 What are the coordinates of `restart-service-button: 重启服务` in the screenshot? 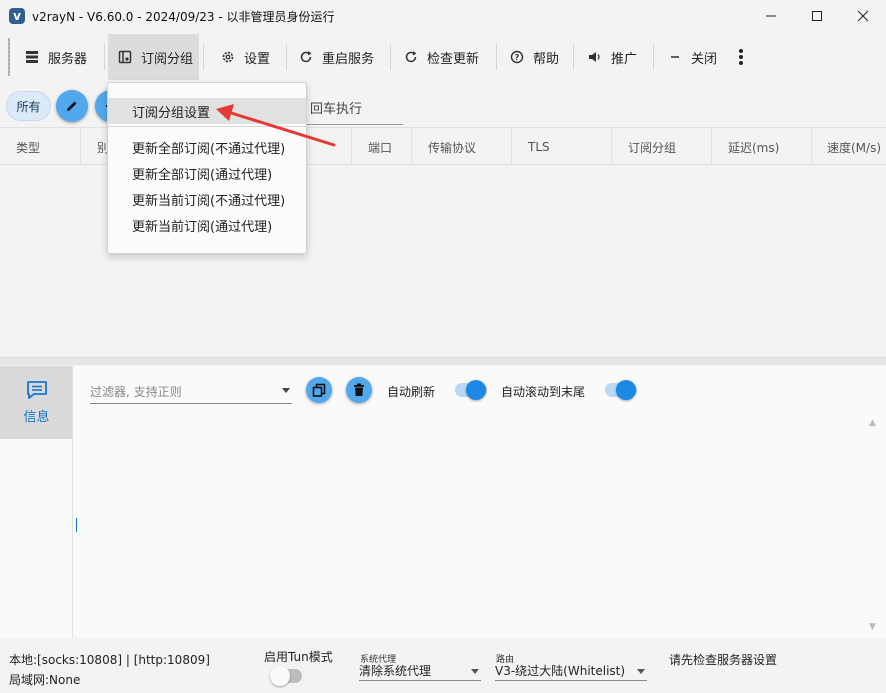 It's located at (339, 57).